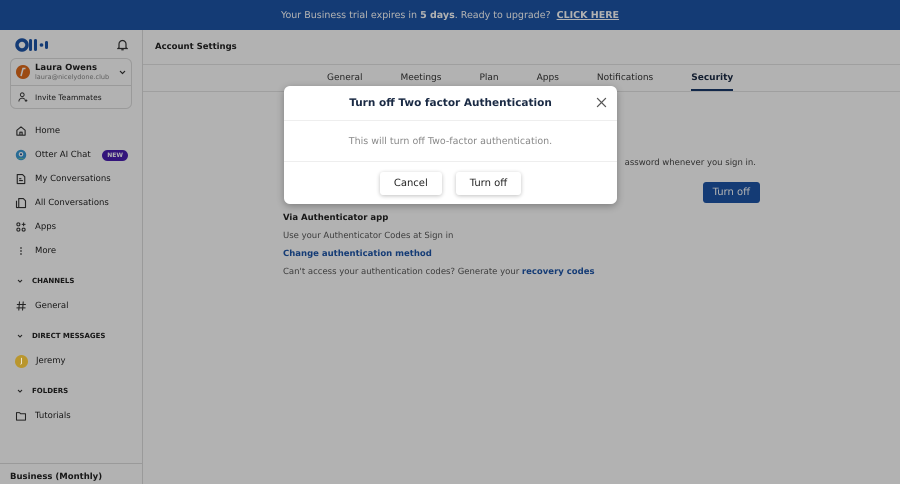 The width and height of the screenshot is (900, 484). What do you see at coordinates (21, 131) in the screenshot?
I see `home-icon` at bounding box center [21, 131].